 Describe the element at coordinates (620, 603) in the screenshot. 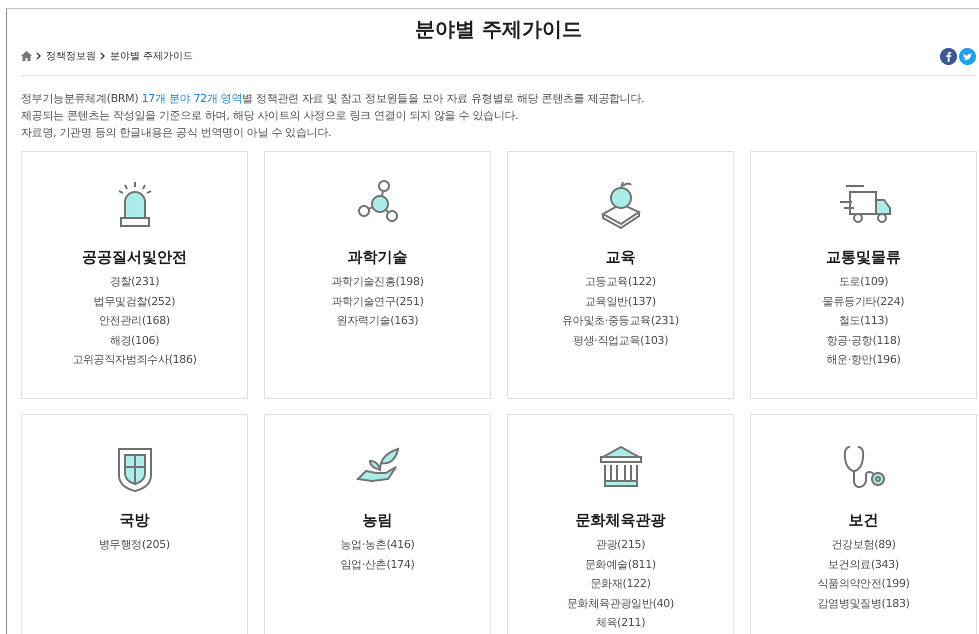

I see `subcategory-link: 문화체육관광일반(40)` at that location.